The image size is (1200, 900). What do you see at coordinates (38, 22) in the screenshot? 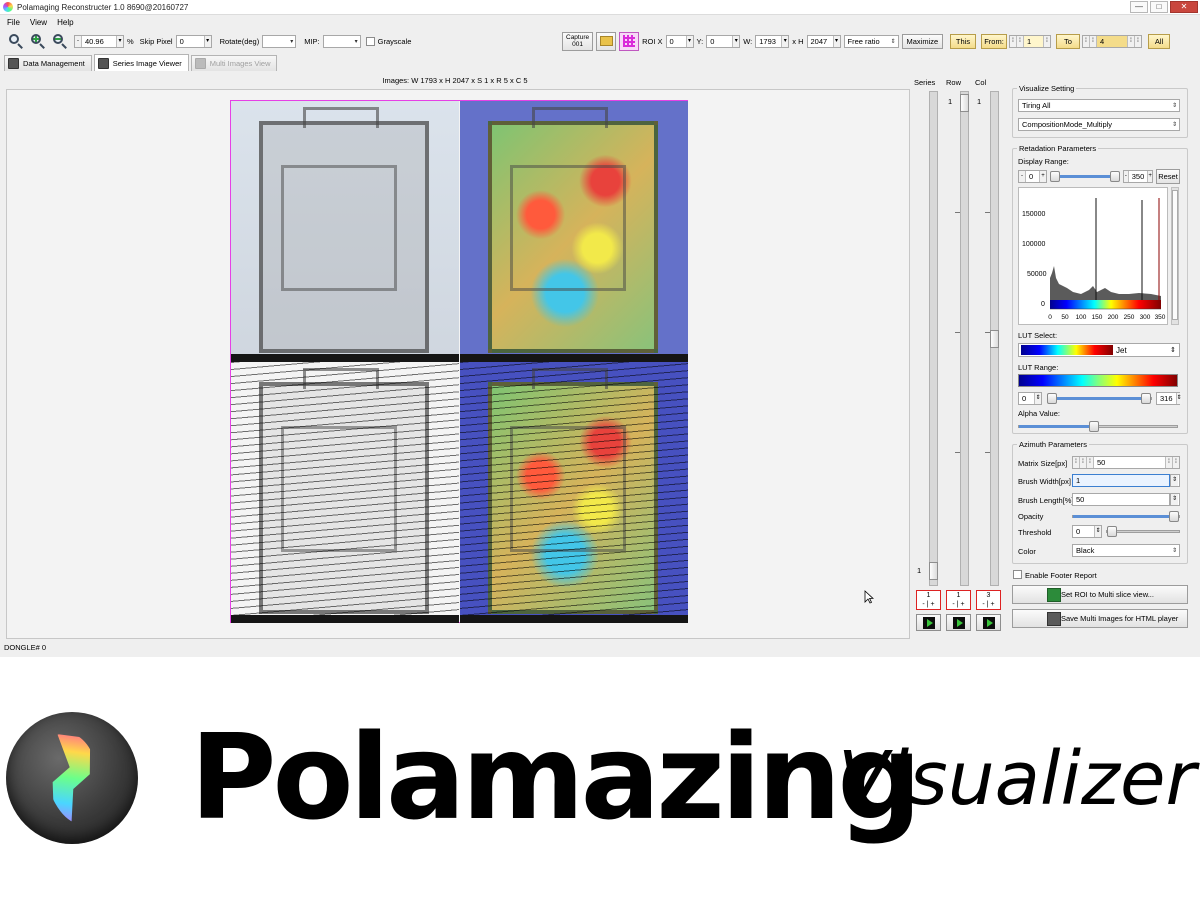
I see `menu-view: View` at bounding box center [38, 22].